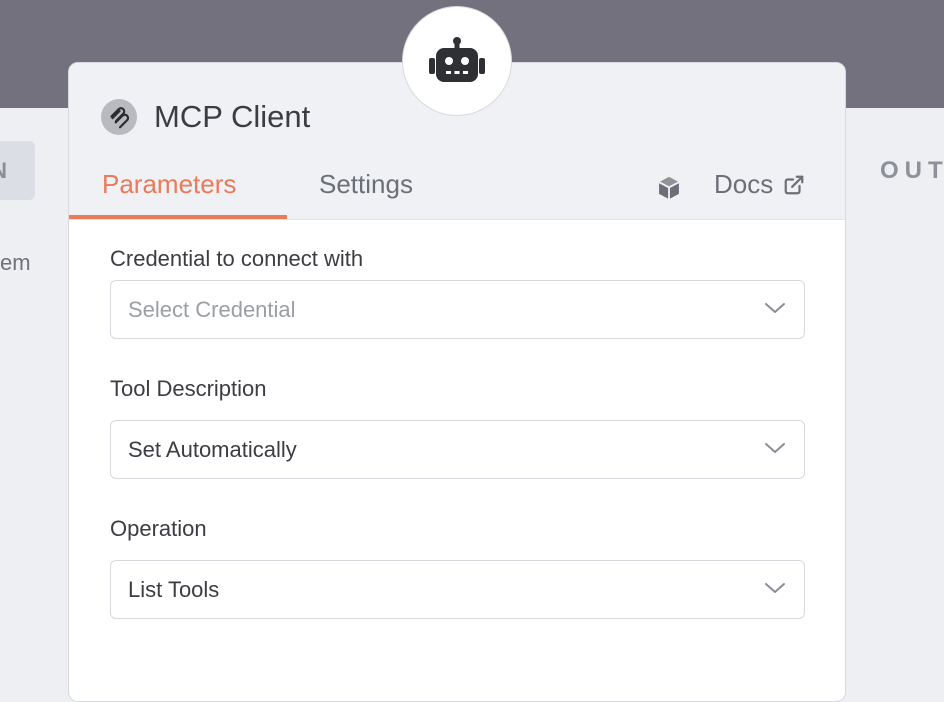 The height and width of the screenshot is (702, 944). I want to click on credential-label: Credential to connect with, so click(237, 258).